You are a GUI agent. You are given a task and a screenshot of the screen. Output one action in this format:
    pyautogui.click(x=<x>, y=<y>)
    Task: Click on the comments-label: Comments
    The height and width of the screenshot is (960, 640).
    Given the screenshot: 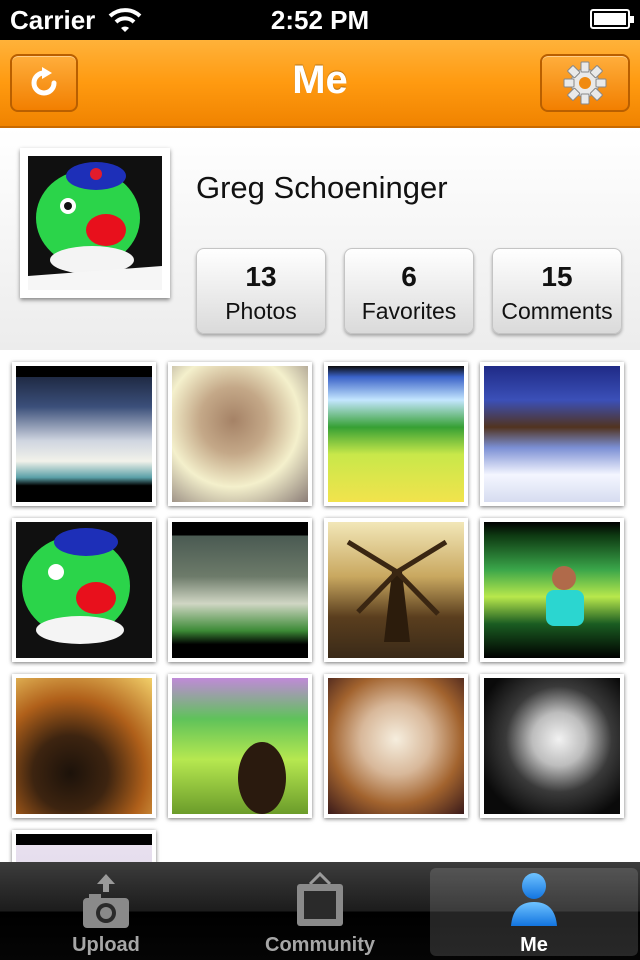 What is the action you would take?
    pyautogui.click(x=557, y=311)
    